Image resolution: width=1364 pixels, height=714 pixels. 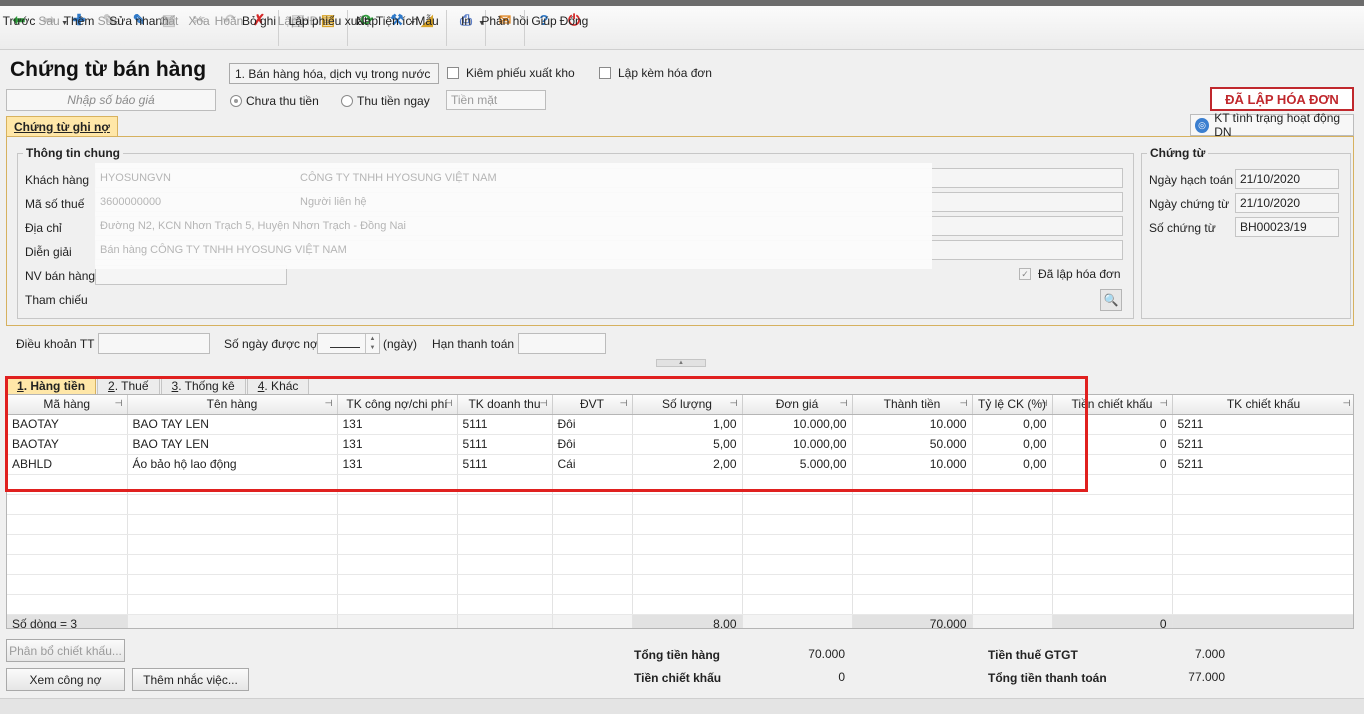 What do you see at coordinates (504, 18) in the screenshot?
I see `toolbar-button-feedback-mail: ✉ Phản hồi` at bounding box center [504, 18].